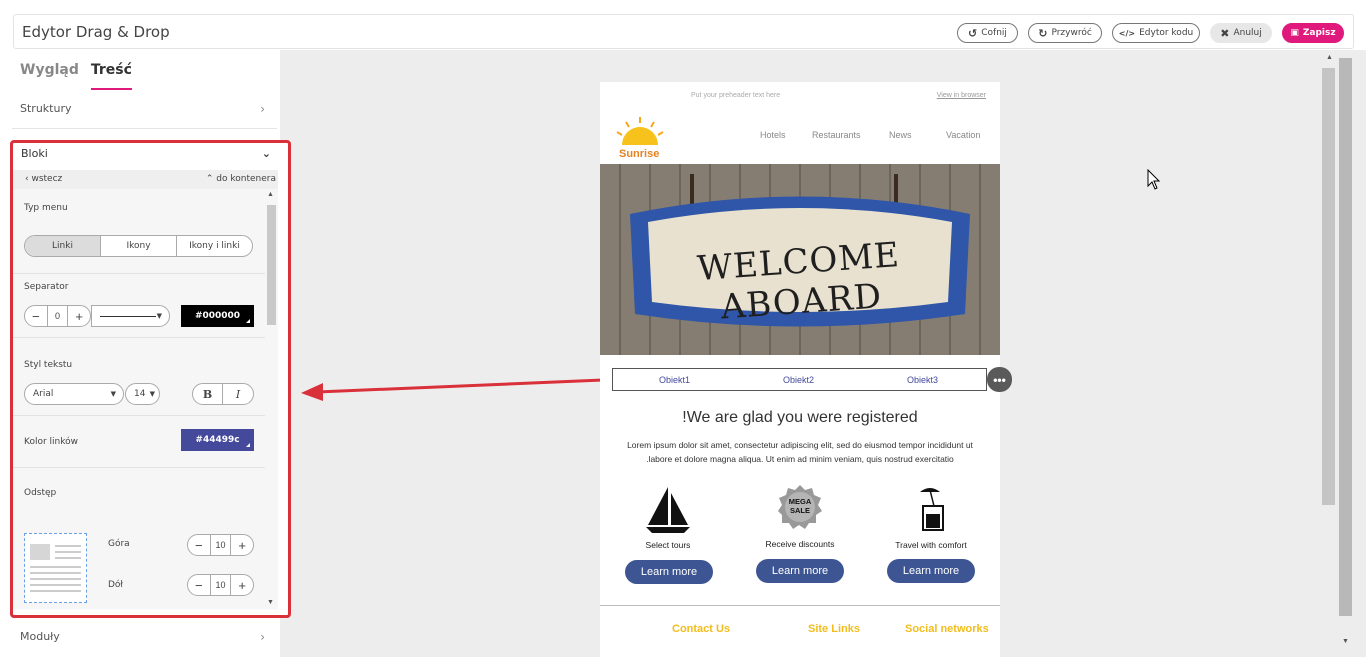 The width and height of the screenshot is (1366, 657). What do you see at coordinates (669, 572) in the screenshot?
I see `learn-more-button-1: Learn more` at bounding box center [669, 572].